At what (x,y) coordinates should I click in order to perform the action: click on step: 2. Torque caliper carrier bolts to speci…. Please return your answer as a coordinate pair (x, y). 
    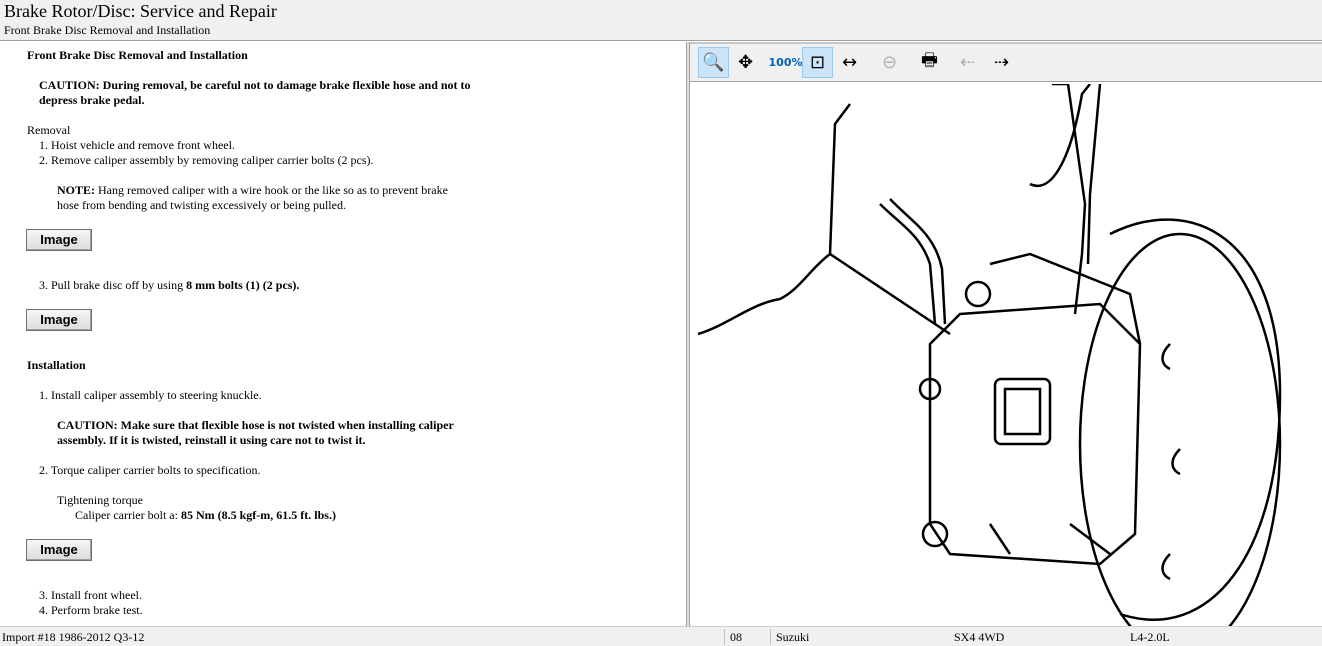
    Looking at the image, I should click on (150, 470).